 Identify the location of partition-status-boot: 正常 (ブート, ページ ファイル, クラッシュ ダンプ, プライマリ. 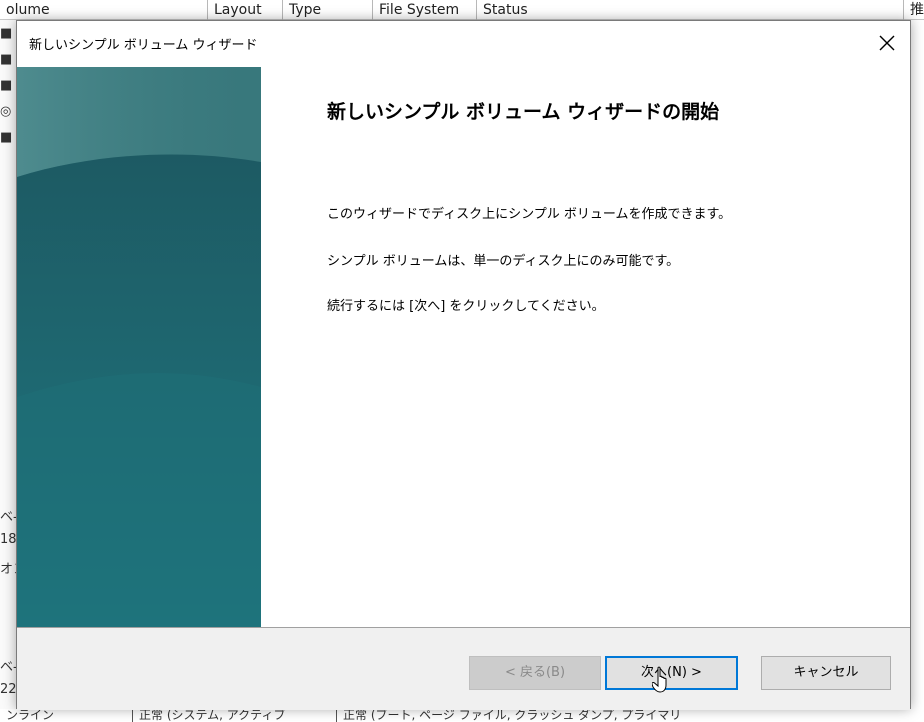
(551, 715).